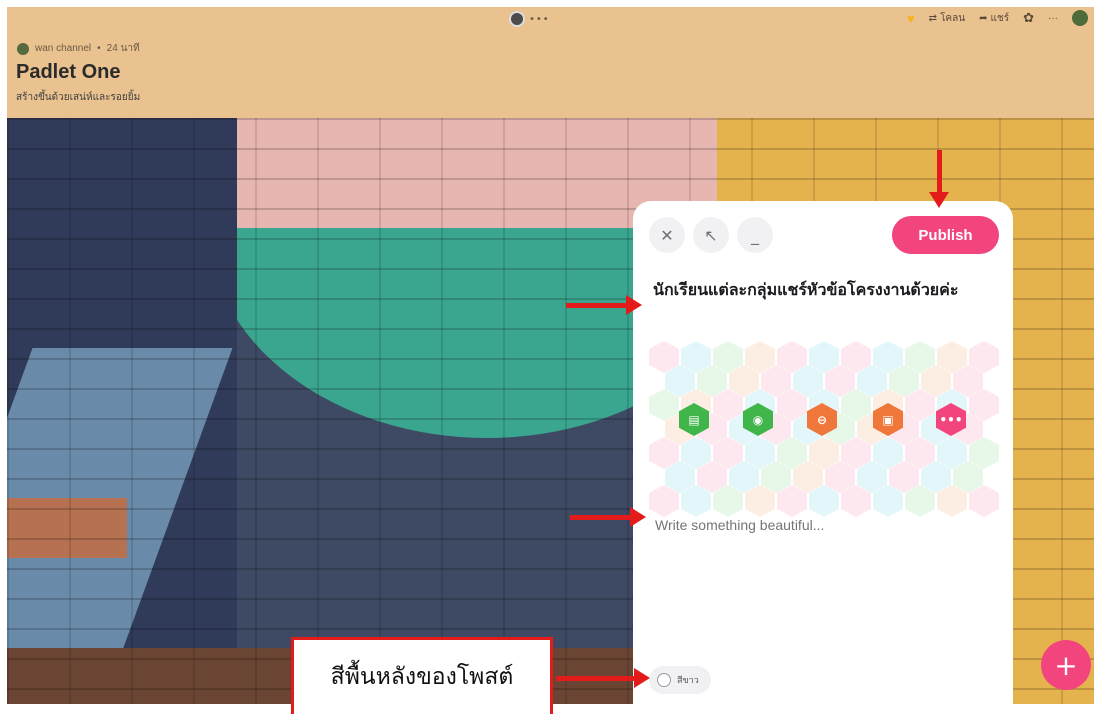  What do you see at coordinates (539, 19) in the screenshot?
I see `ellipsis-icon: •••` at bounding box center [539, 19].